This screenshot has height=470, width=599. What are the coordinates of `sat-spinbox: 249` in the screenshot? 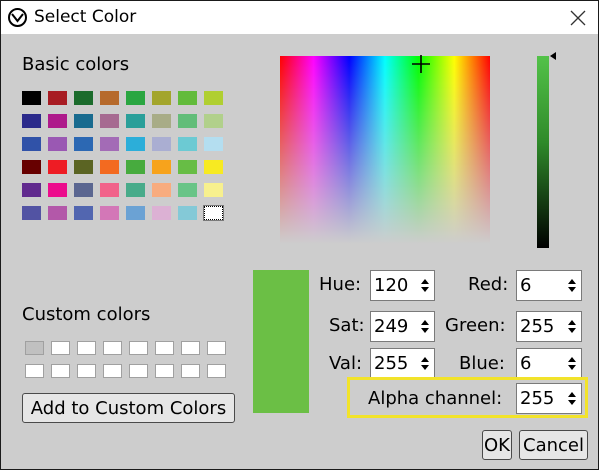 It's located at (402, 326).